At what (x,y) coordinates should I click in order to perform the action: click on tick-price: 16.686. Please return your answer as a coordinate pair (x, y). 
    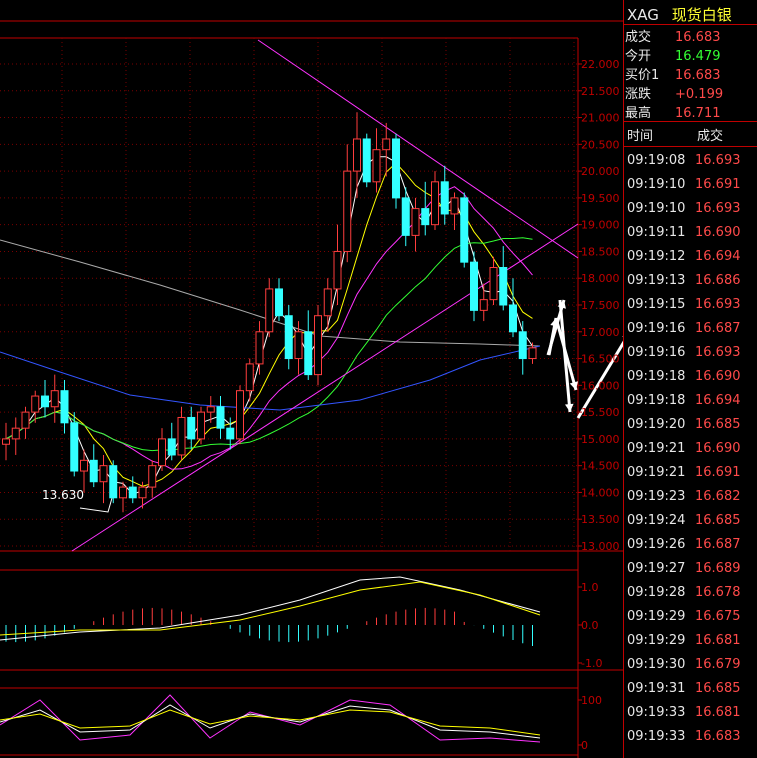
    Looking at the image, I should click on (718, 280).